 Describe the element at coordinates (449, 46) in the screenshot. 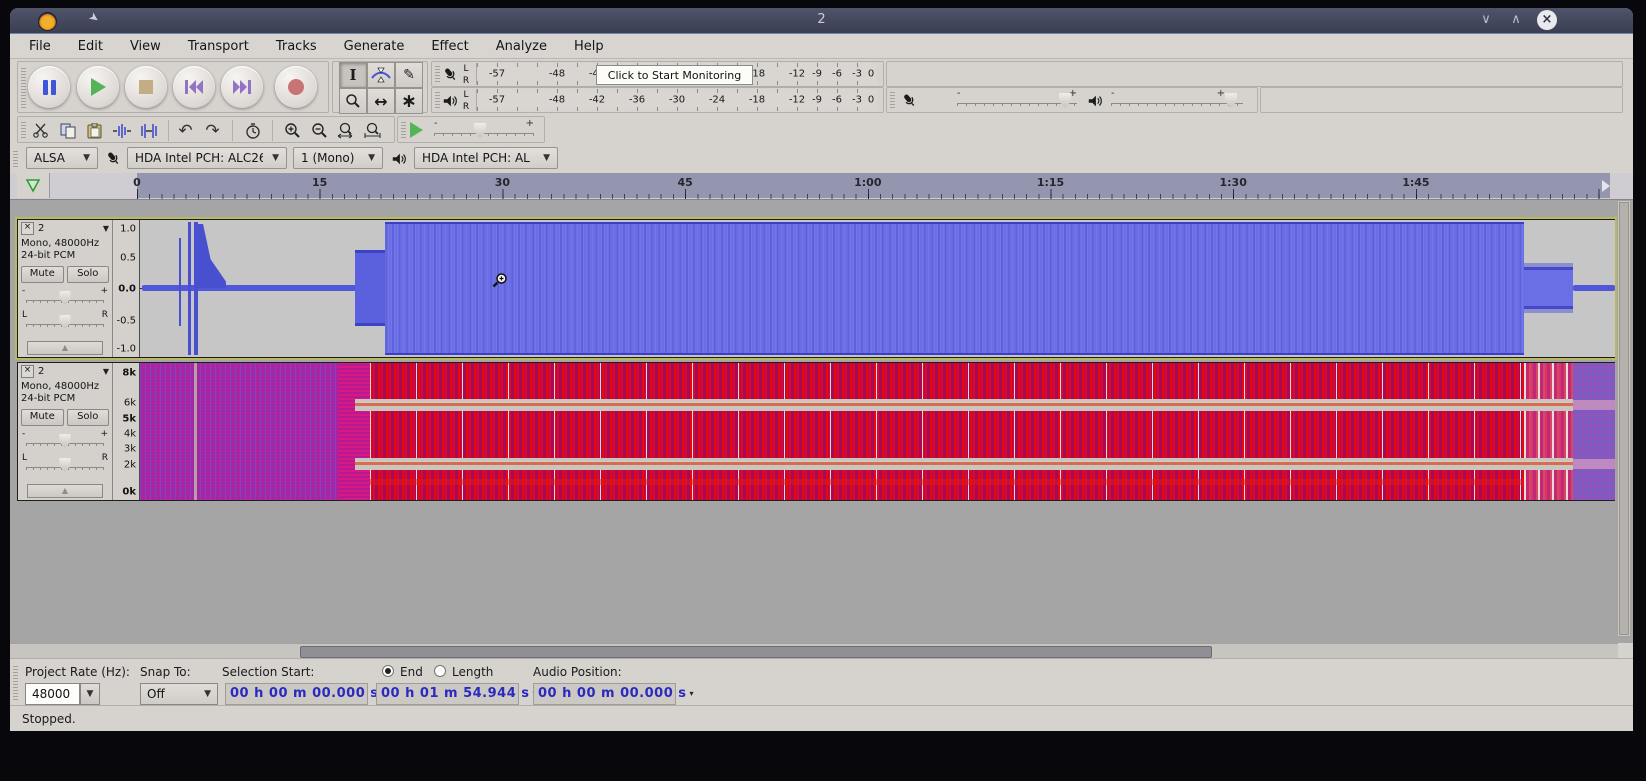

I see `menu-effect: Effect` at that location.